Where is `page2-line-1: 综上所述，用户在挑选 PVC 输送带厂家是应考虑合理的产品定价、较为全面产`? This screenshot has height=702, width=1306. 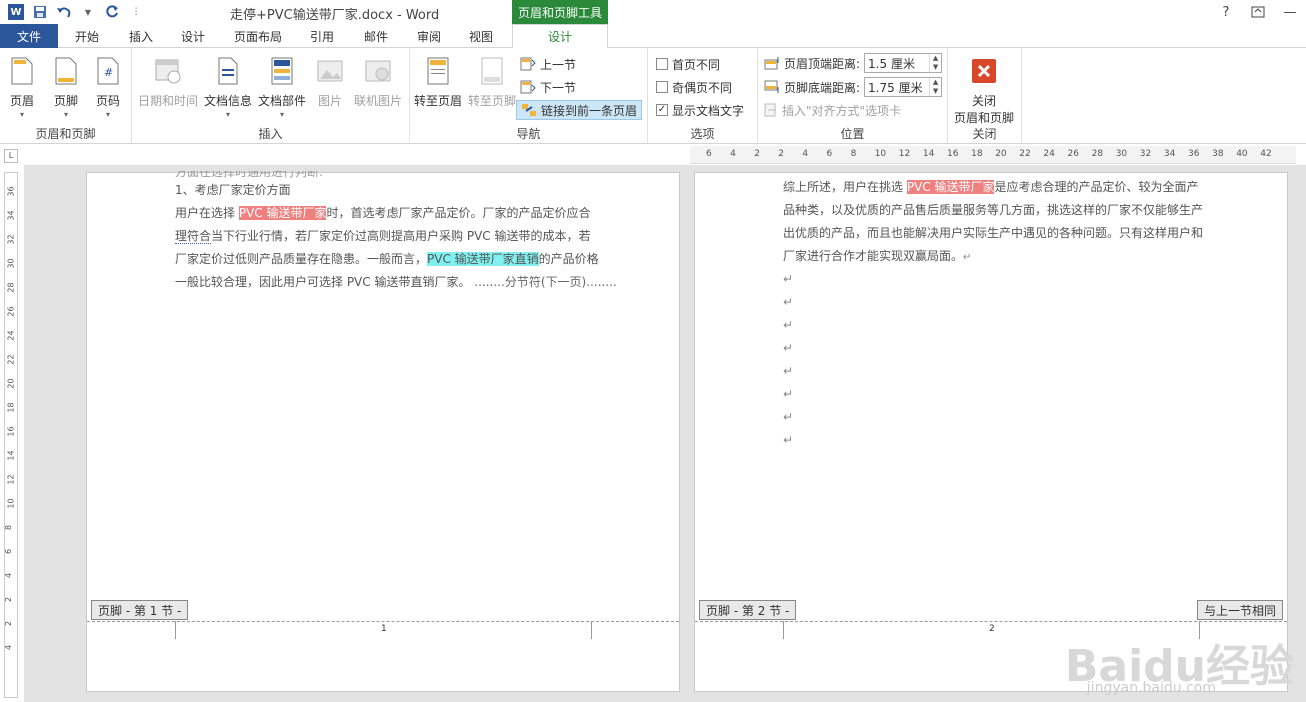
page2-line-1: 综上所述，用户在挑选 PVC 输送带厂家是应考虑合理的产品定价、较为全面产 is located at coordinates (991, 187).